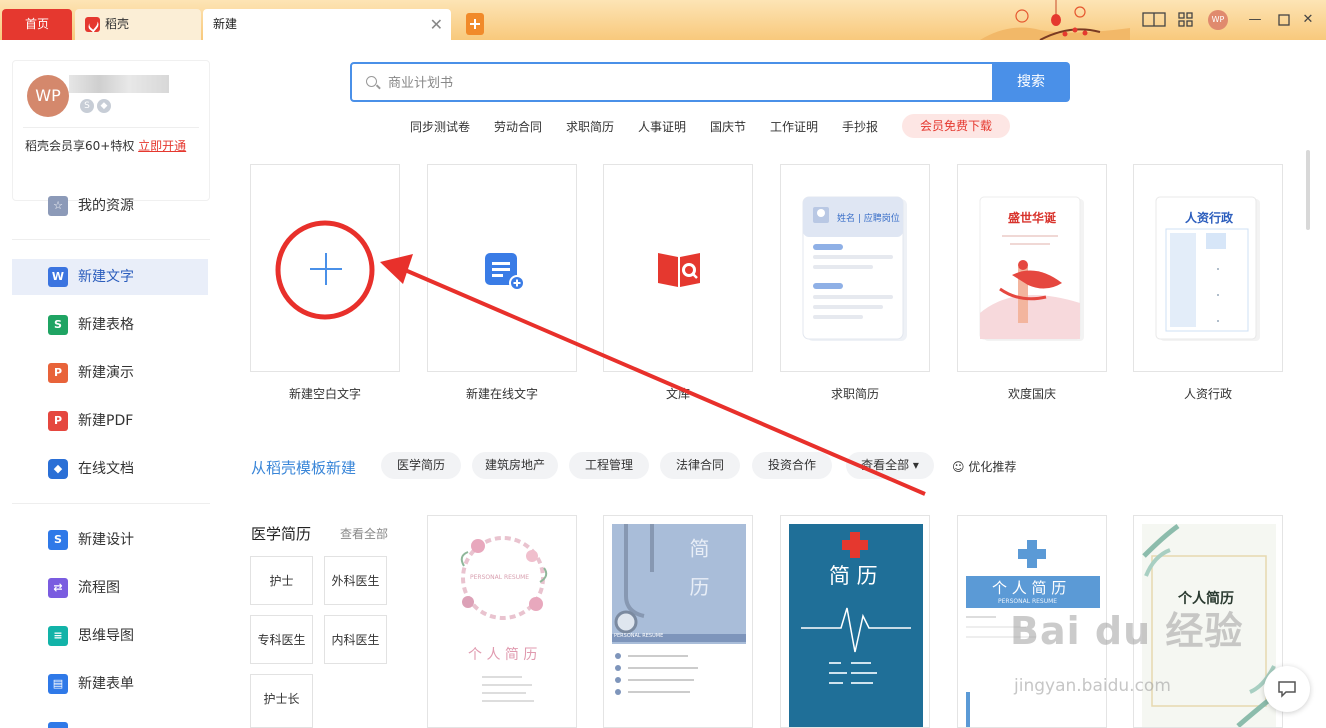  What do you see at coordinates (1031, 394) in the screenshot?
I see `card-label: 欢度国庆` at bounding box center [1031, 394].